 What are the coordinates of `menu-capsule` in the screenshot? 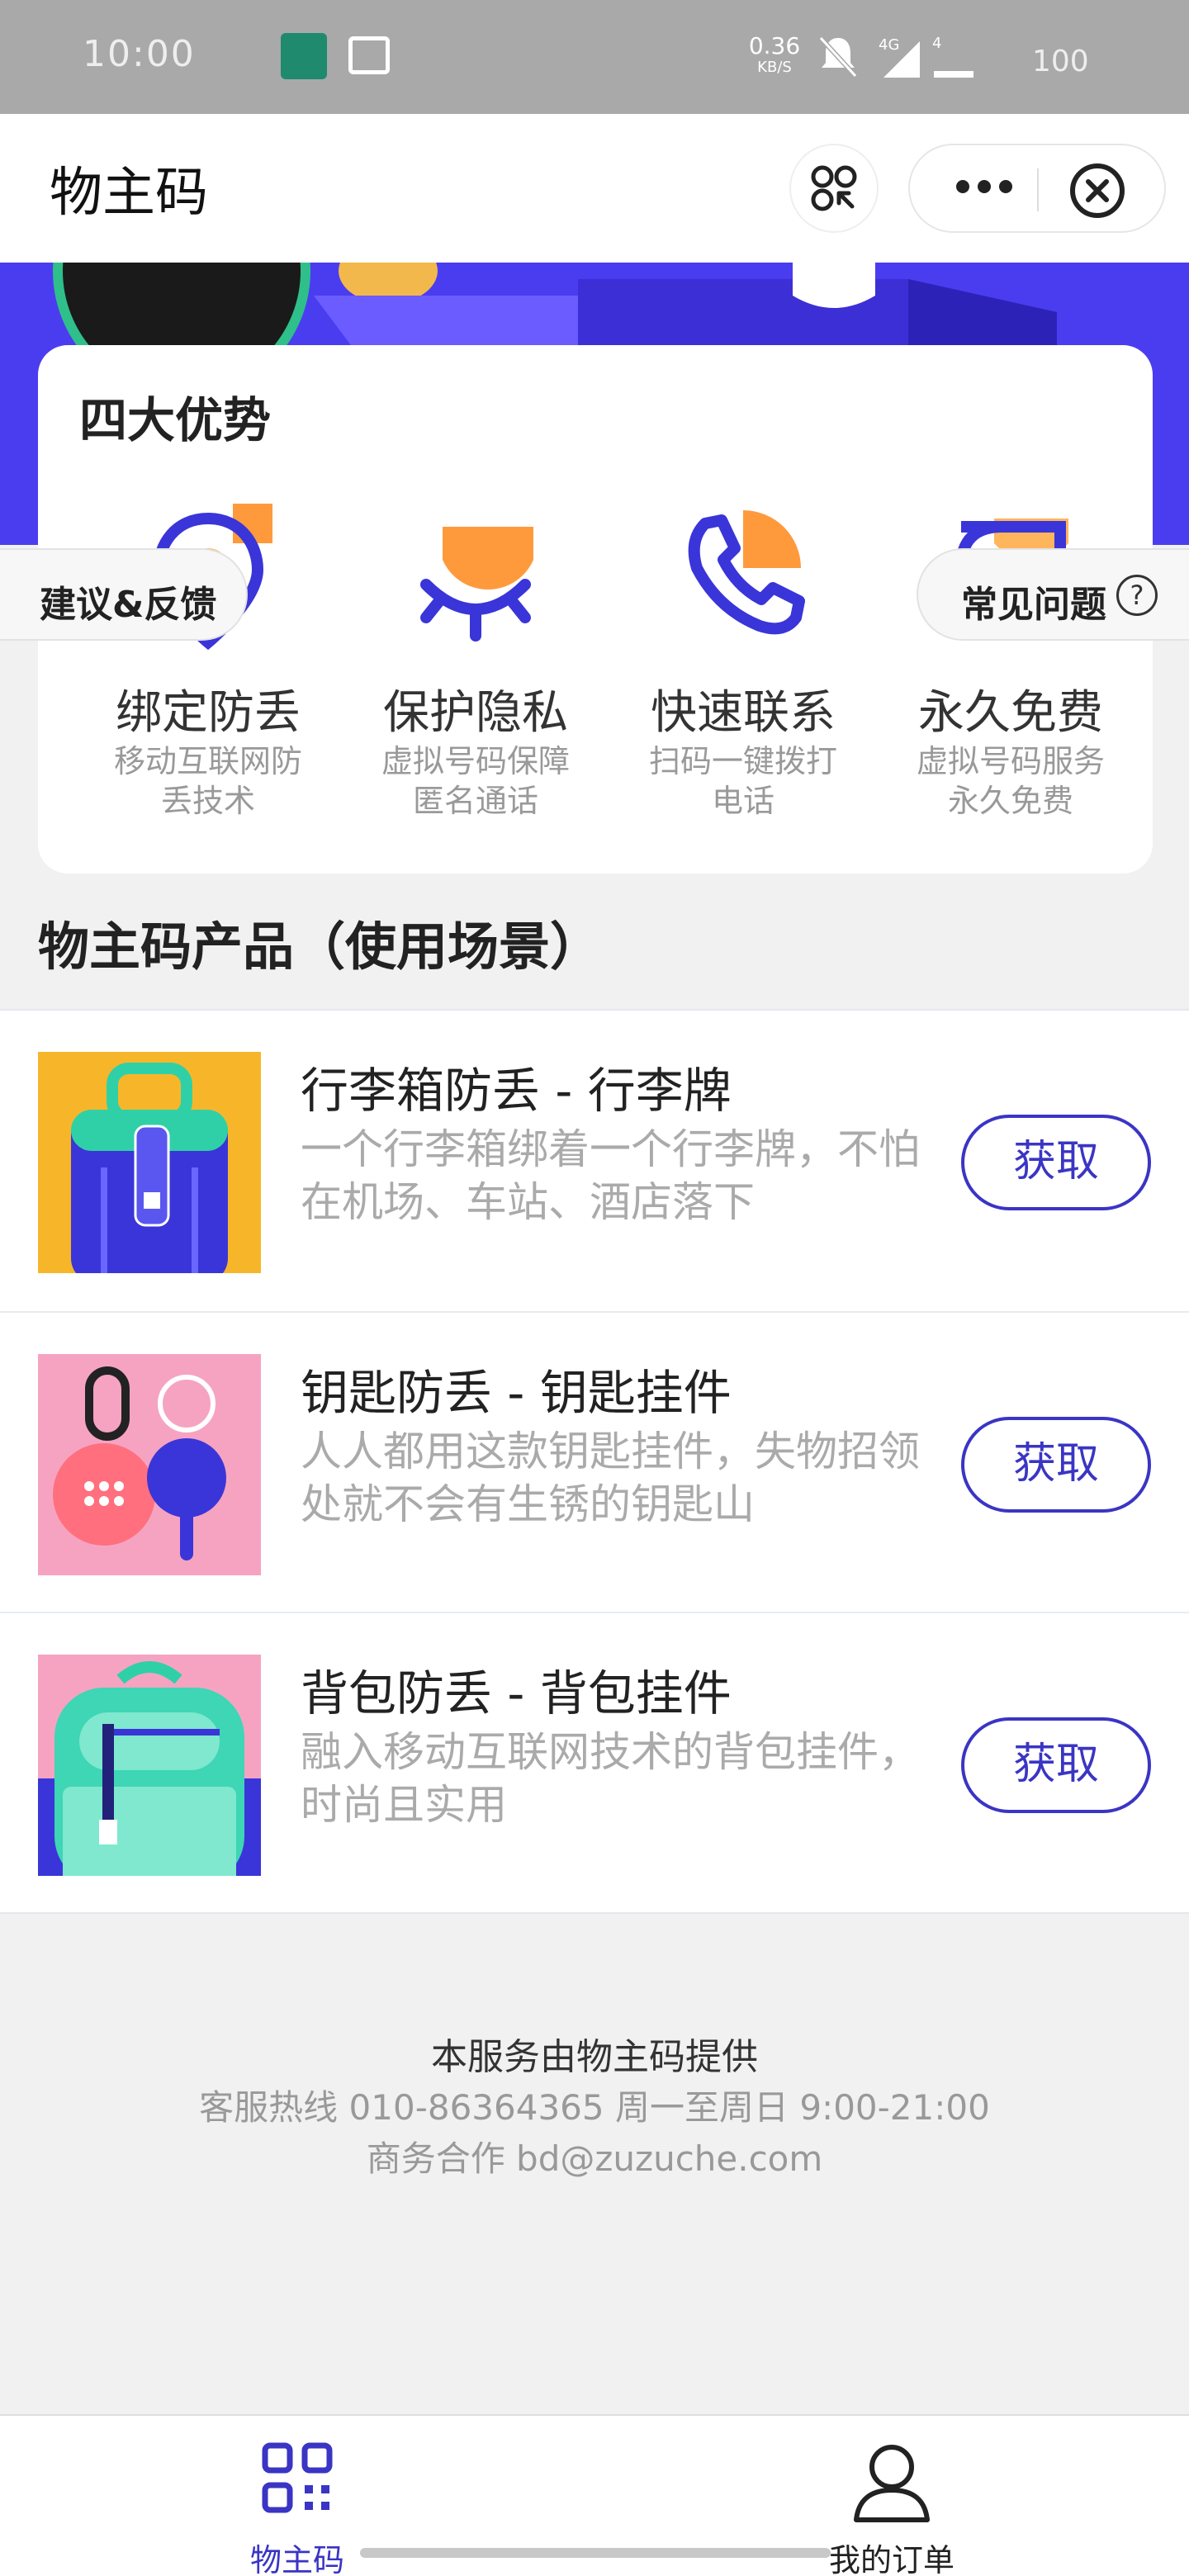 It's located at (1037, 188).